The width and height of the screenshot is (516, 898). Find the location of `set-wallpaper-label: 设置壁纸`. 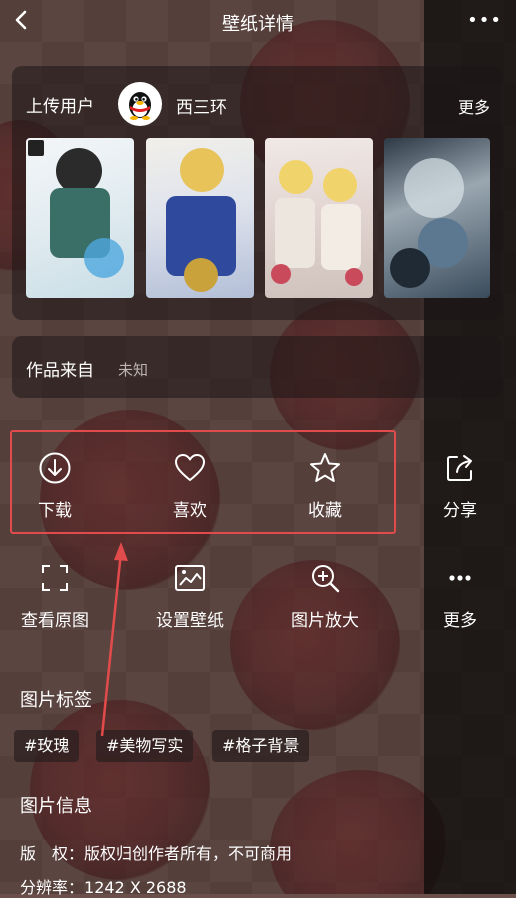

set-wallpaper-label: 设置壁纸 is located at coordinates (190, 621).